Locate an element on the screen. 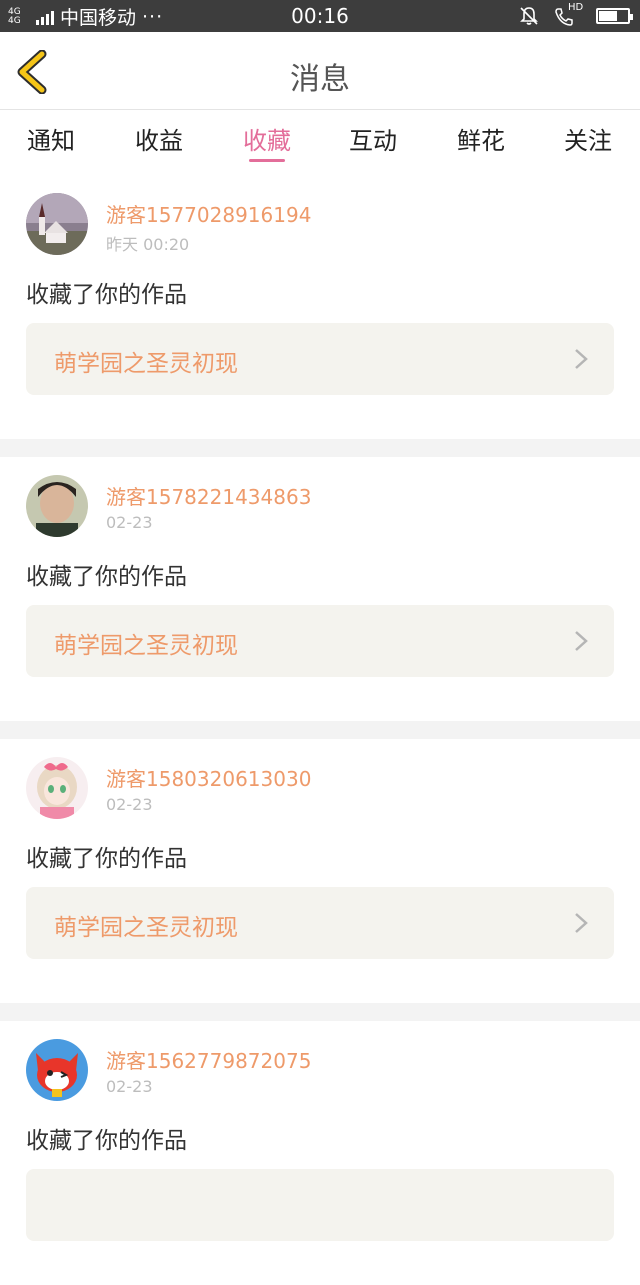 Image resolution: width=640 pixels, height=1285 pixels. active-tab-indicator is located at coordinates (267, 160).